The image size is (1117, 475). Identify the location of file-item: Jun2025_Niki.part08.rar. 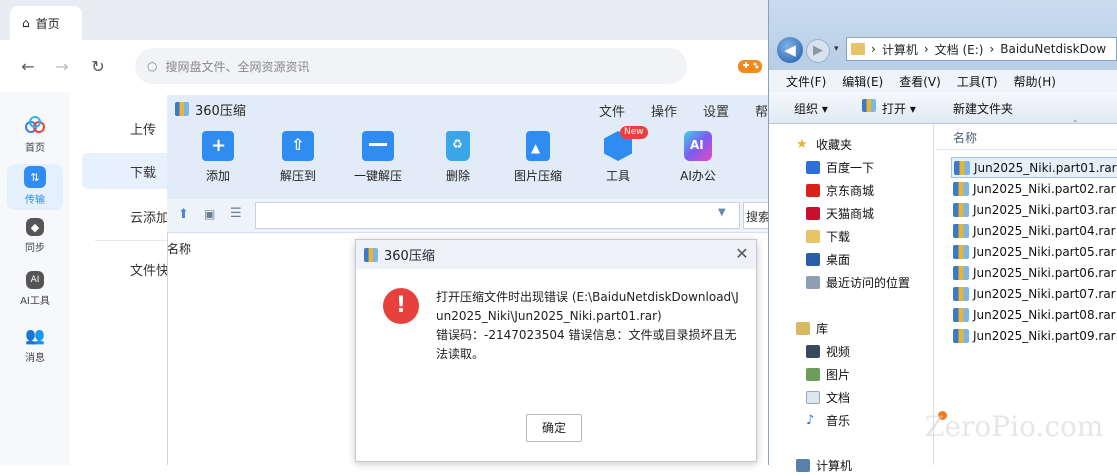
(1033, 314).